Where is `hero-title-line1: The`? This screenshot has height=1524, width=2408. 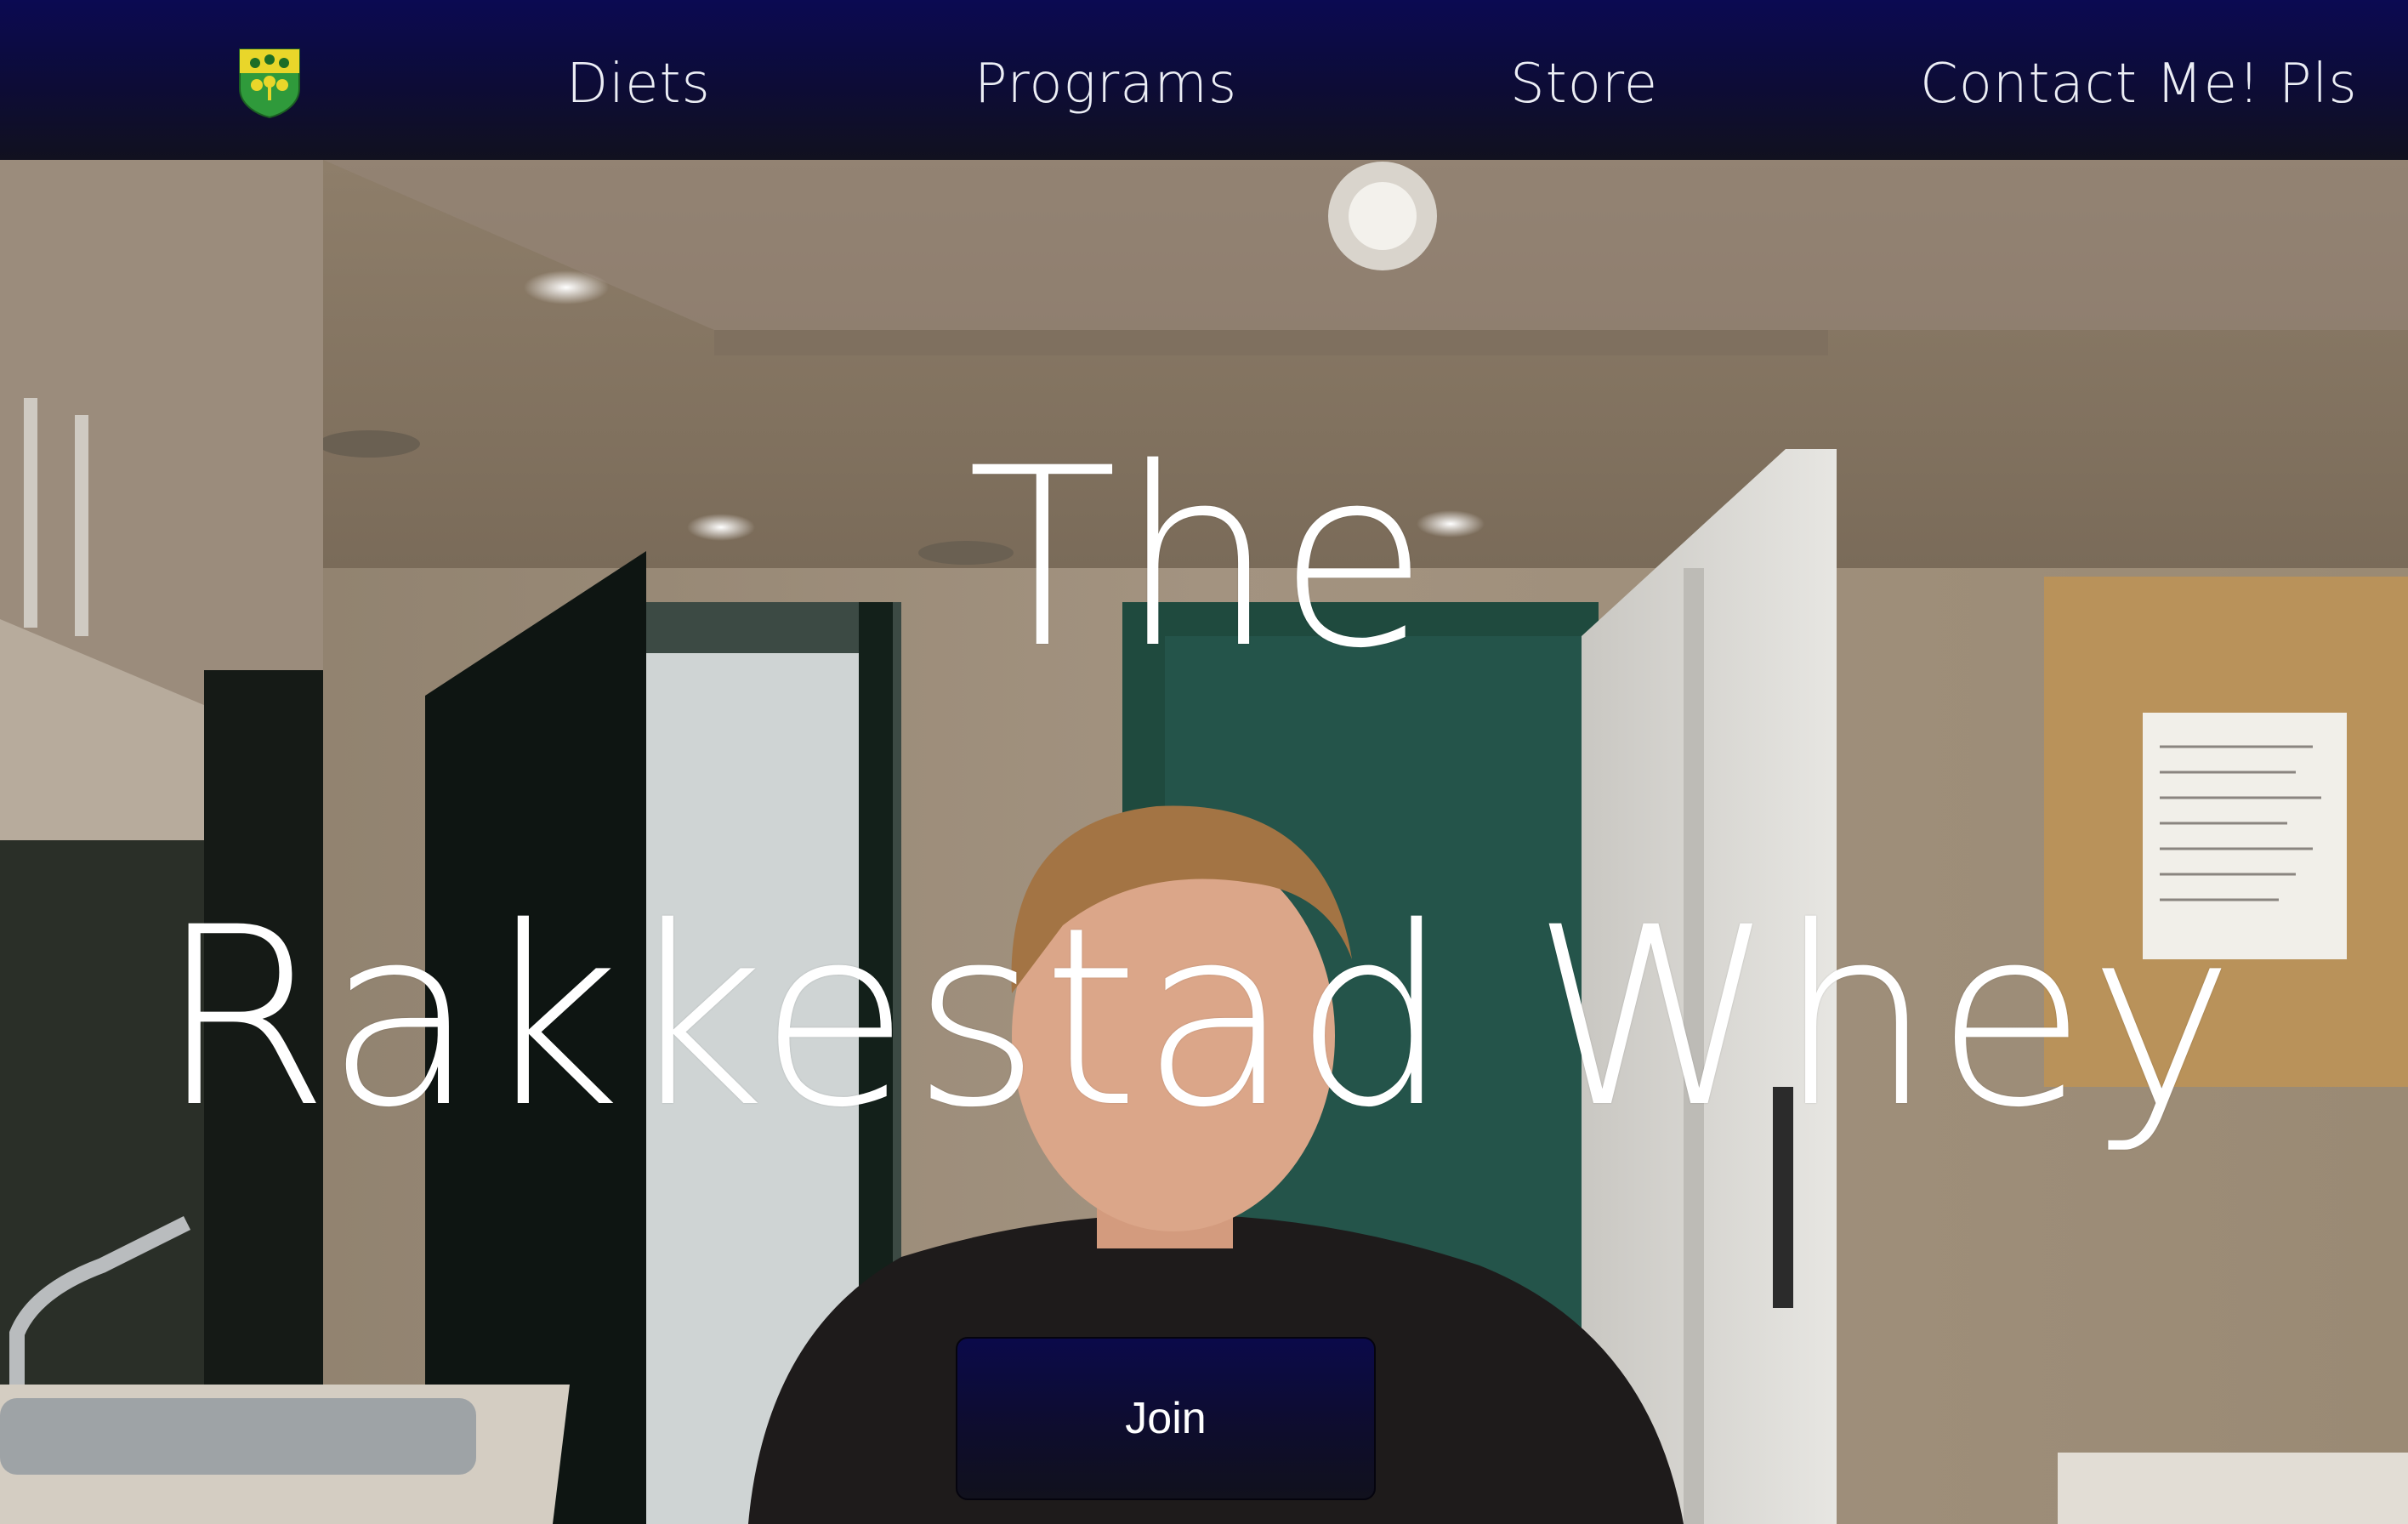 hero-title-line1: The is located at coordinates (1199, 559).